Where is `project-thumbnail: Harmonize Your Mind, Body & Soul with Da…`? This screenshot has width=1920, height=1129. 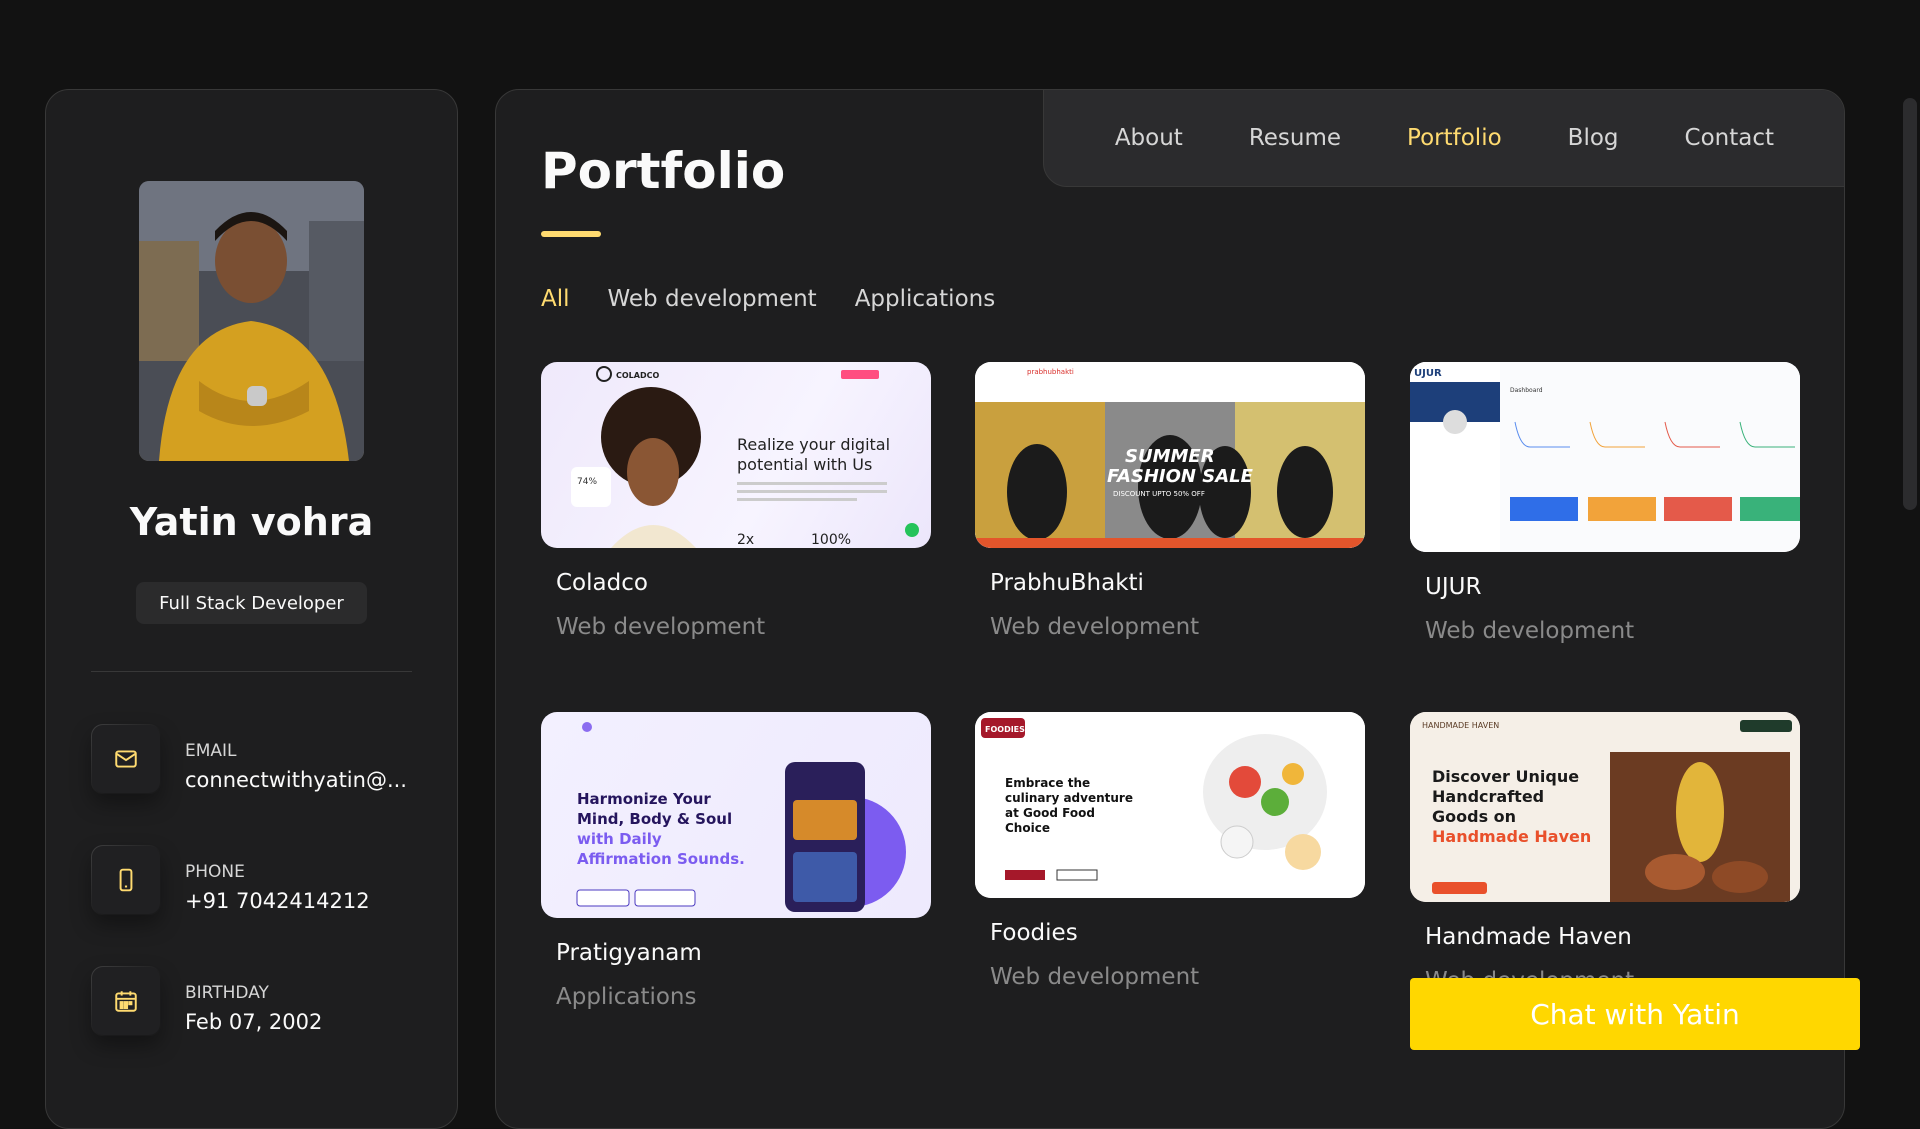
project-thumbnail: Harmonize Your Mind, Body & Soul with Da… is located at coordinates (736, 815).